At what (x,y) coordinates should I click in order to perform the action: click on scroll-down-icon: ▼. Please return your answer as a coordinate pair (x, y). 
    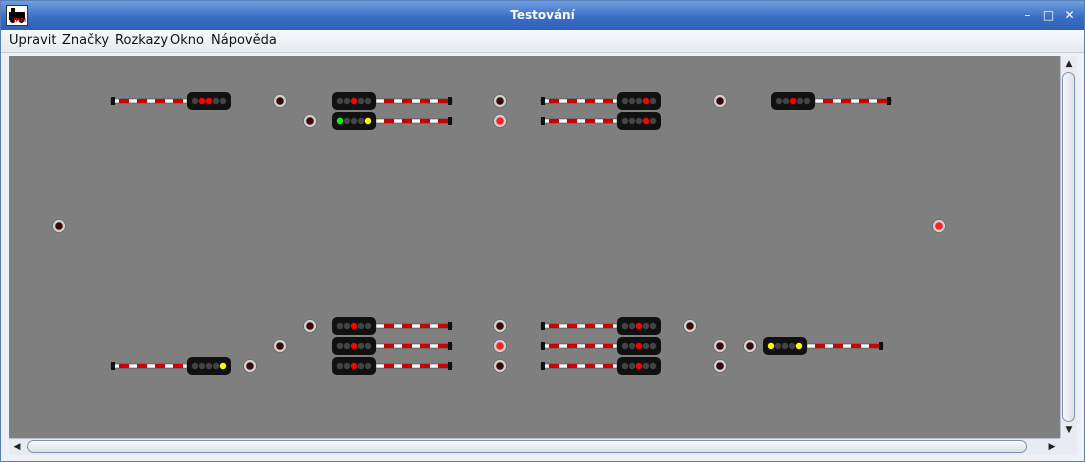
    Looking at the image, I should click on (1069, 430).